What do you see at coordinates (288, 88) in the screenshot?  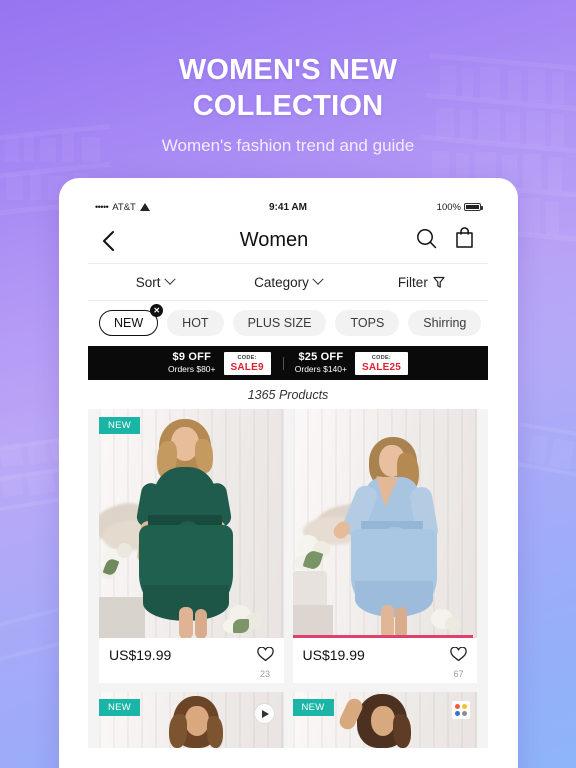 I see `page-title: WOMEN'S NEW COLLECTION` at bounding box center [288, 88].